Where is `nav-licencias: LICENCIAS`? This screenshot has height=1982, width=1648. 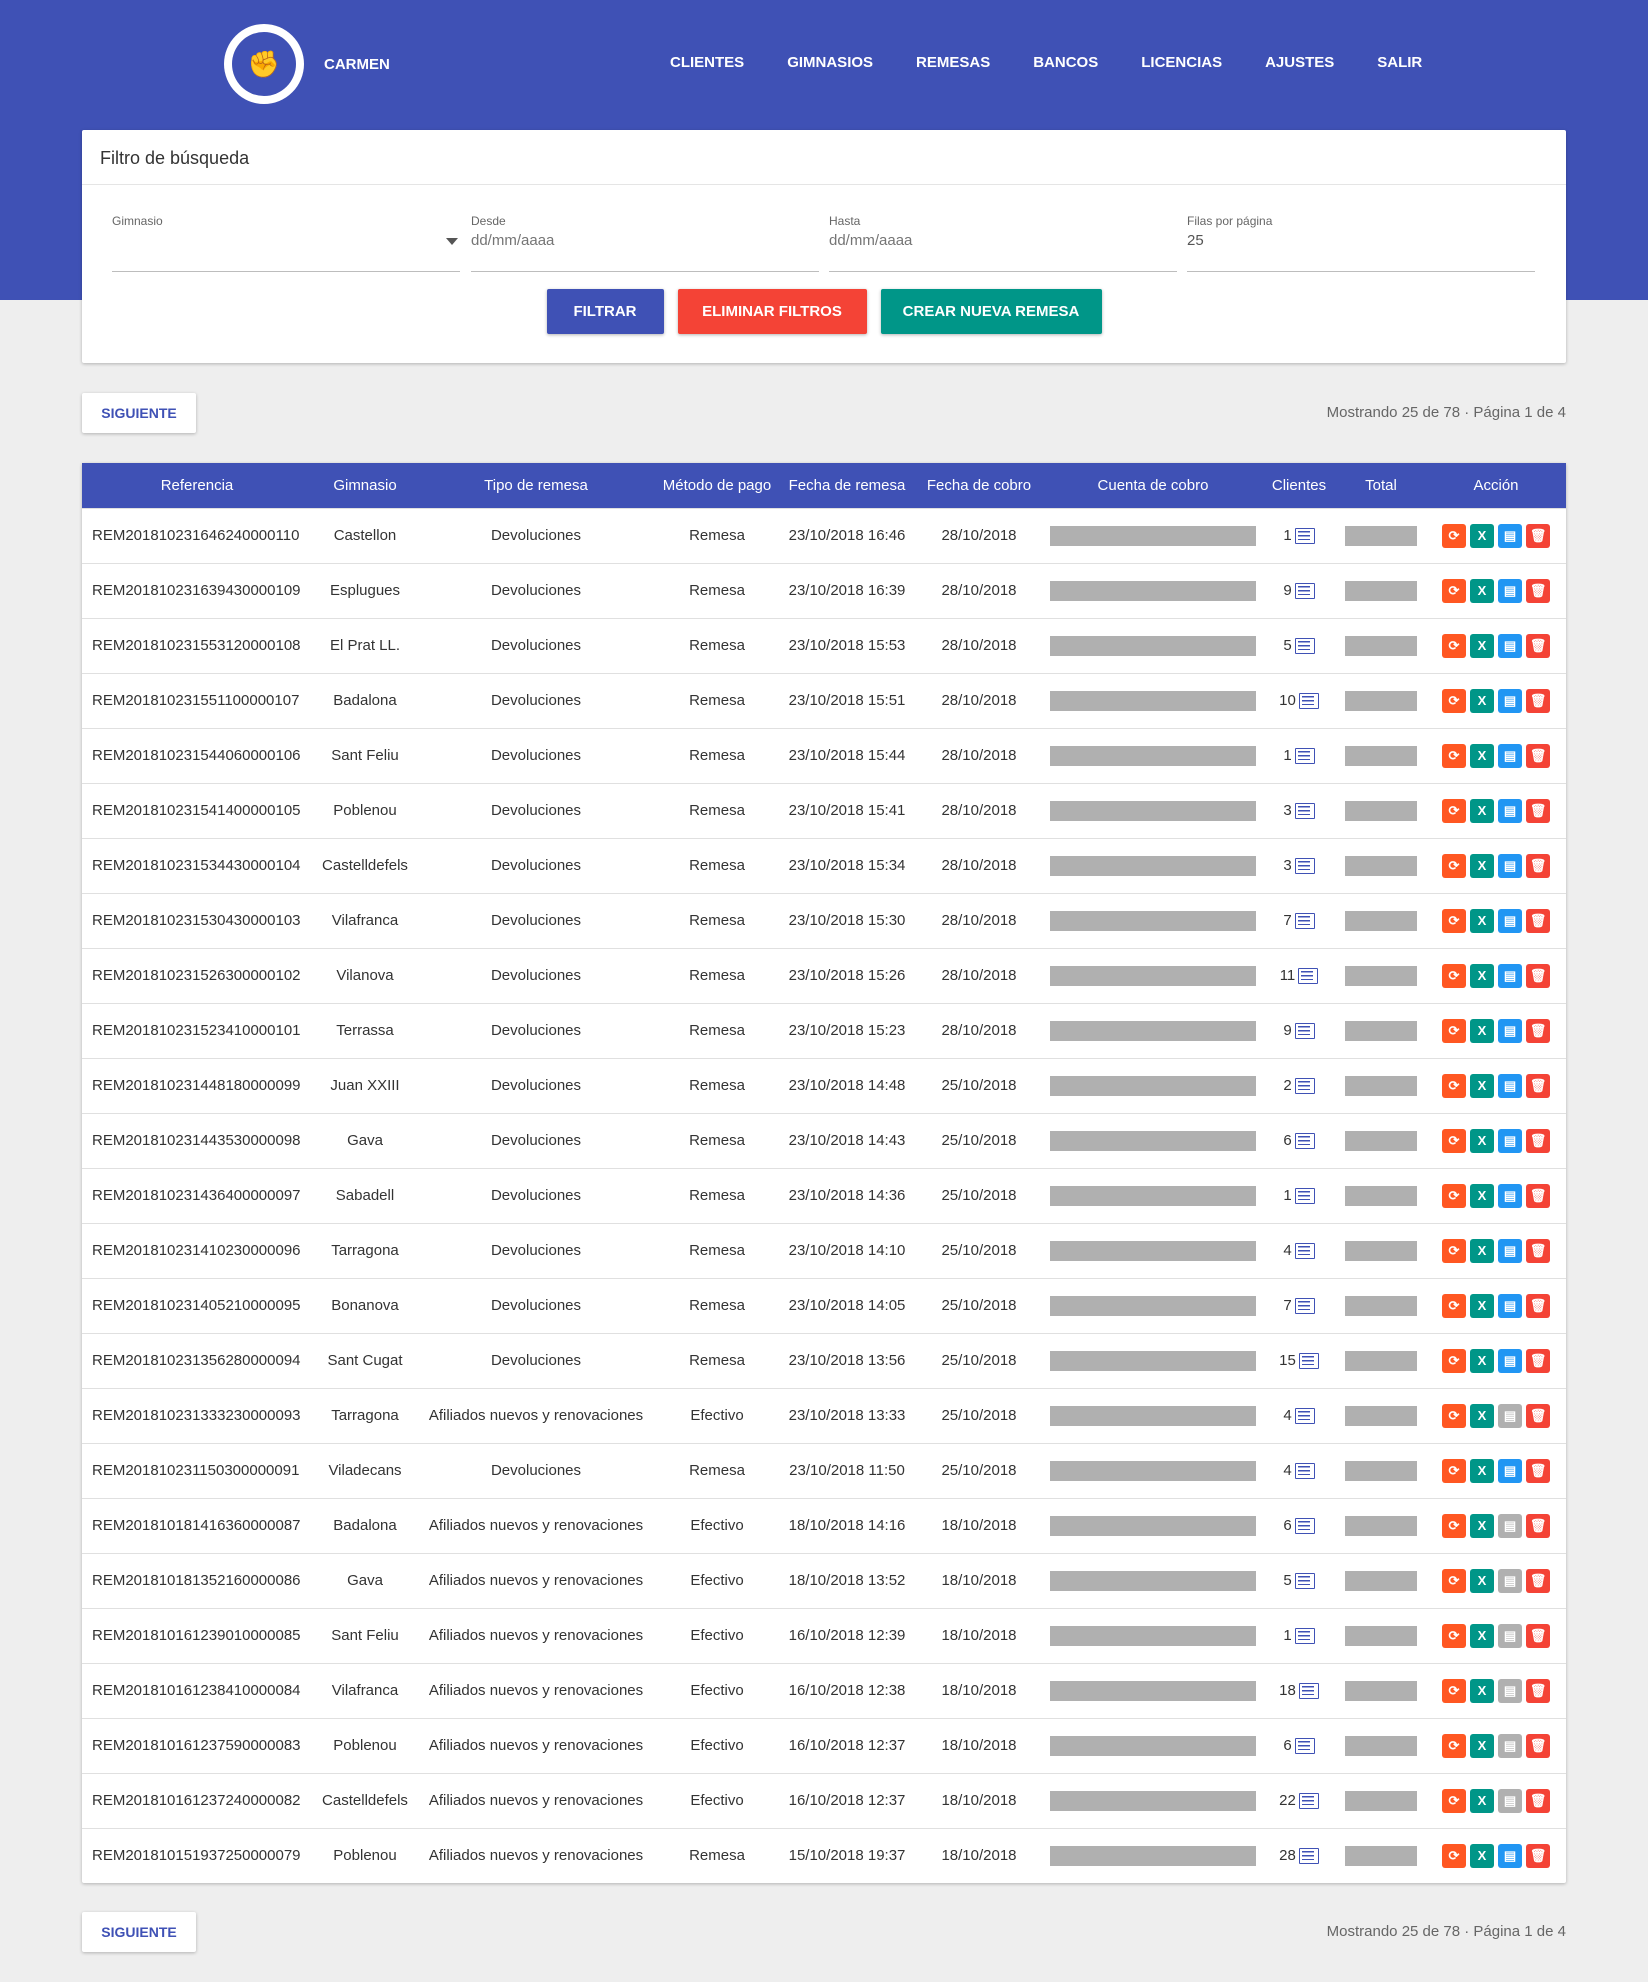
nav-licencias: LICENCIAS is located at coordinates (1181, 62).